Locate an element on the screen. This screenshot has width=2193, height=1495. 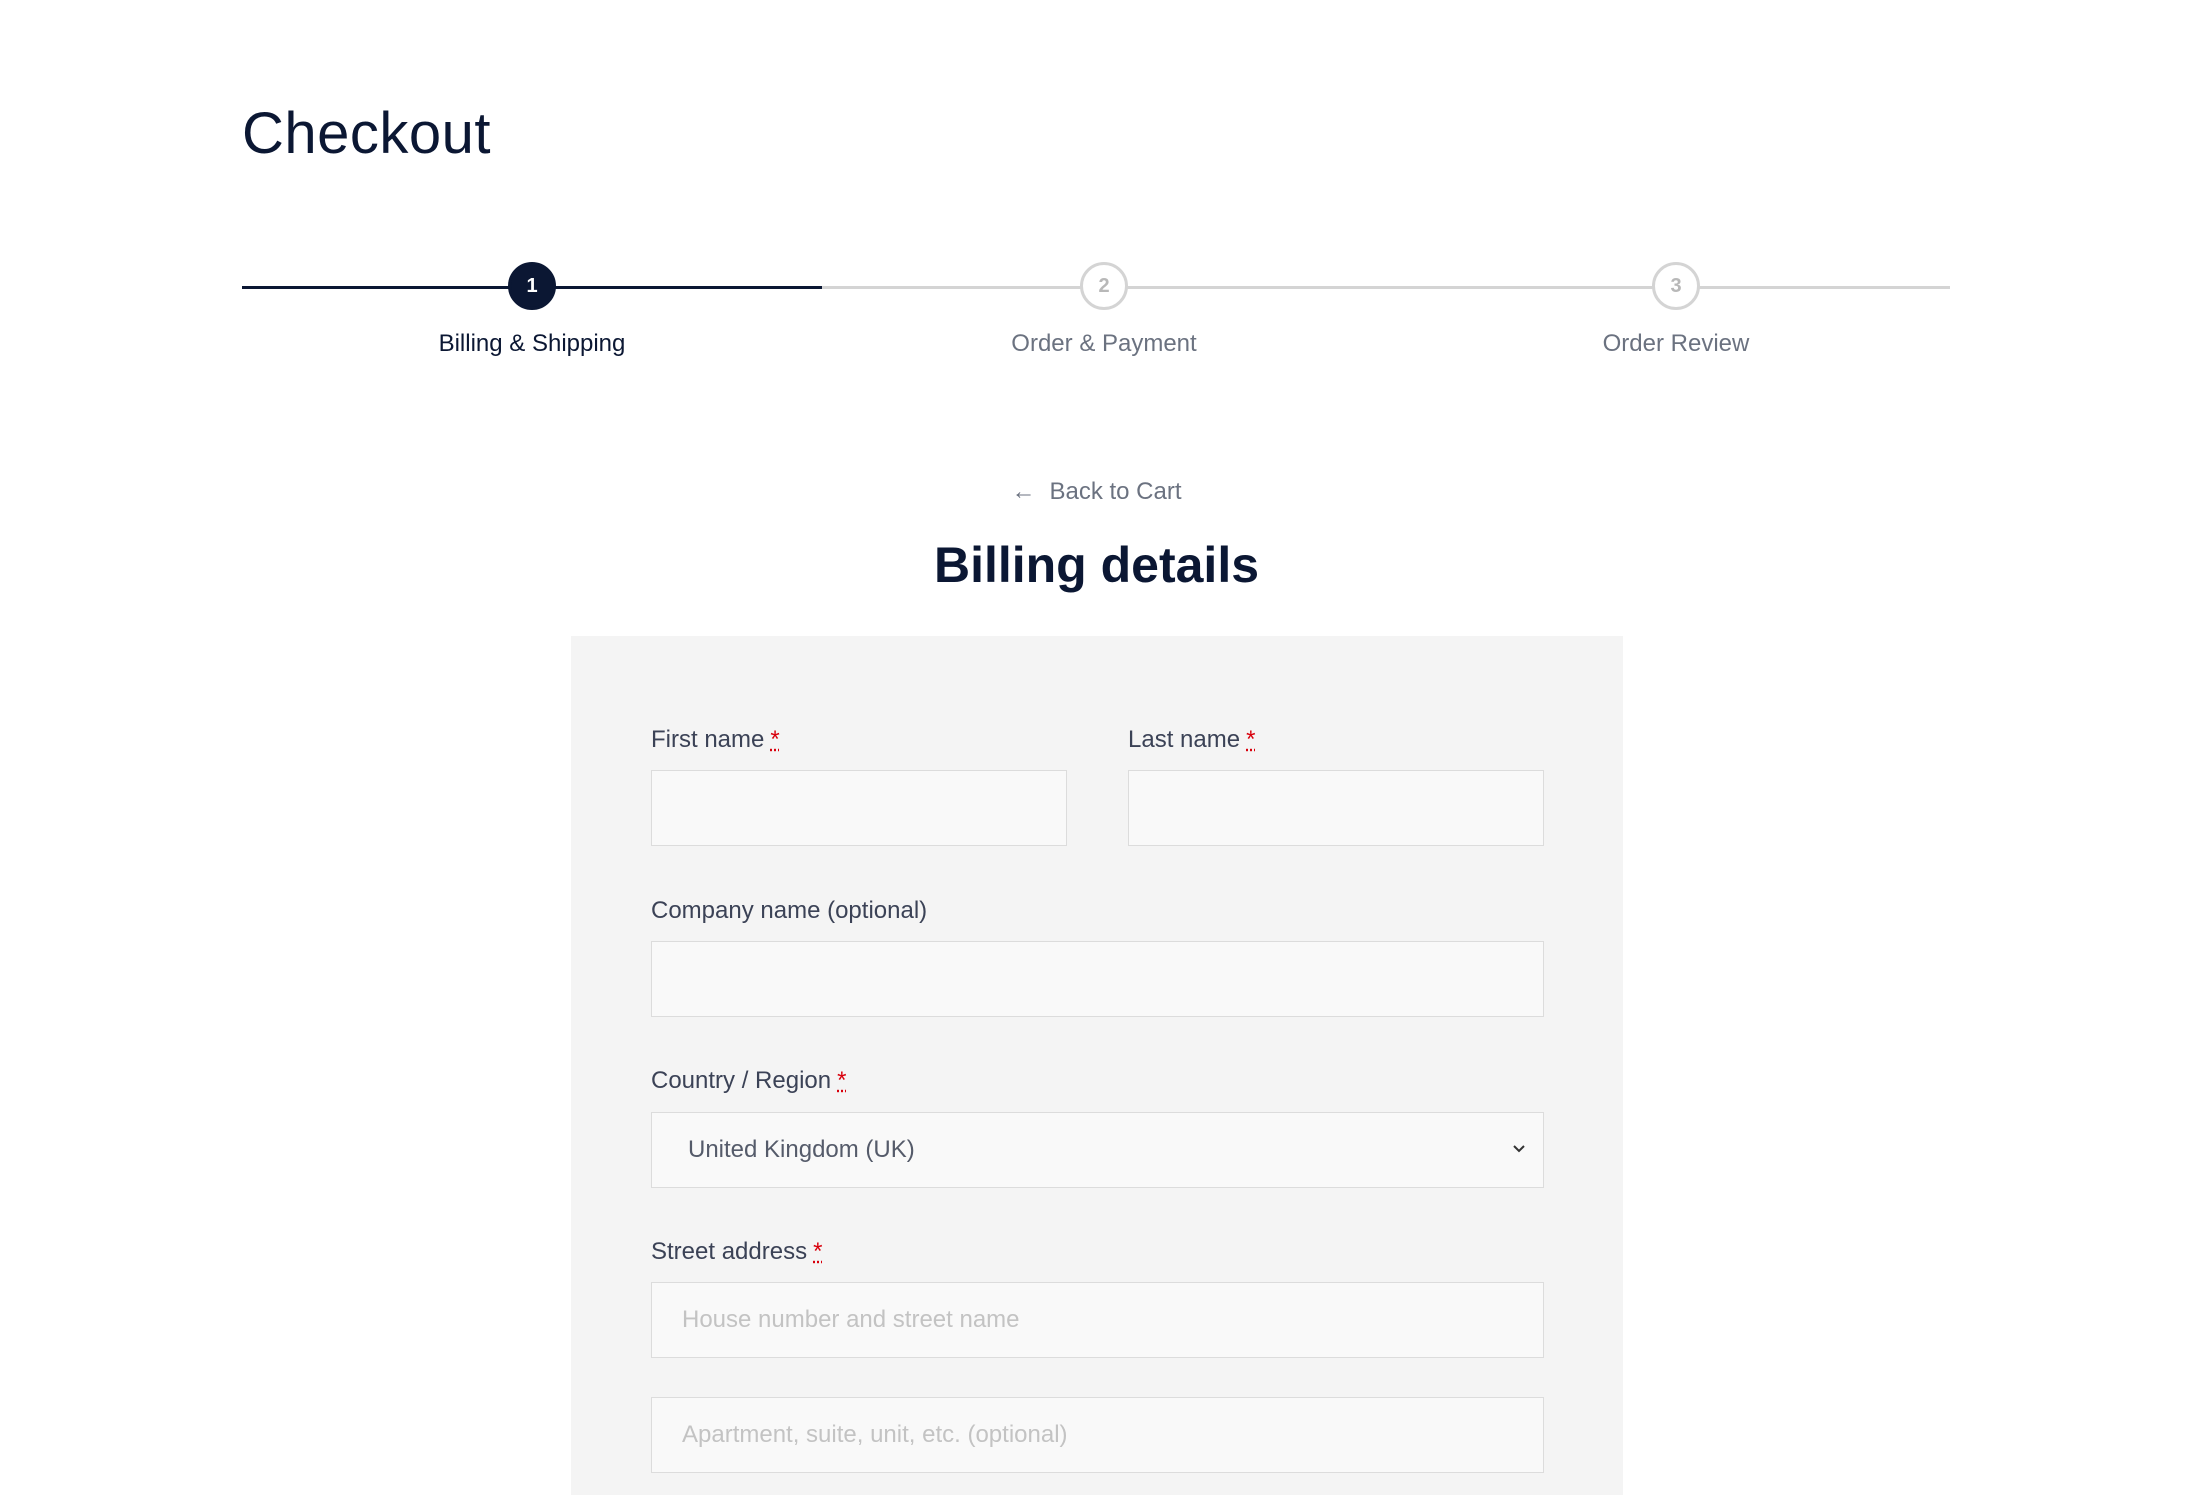
street-address-label: Street address * is located at coordinates (736, 1252).